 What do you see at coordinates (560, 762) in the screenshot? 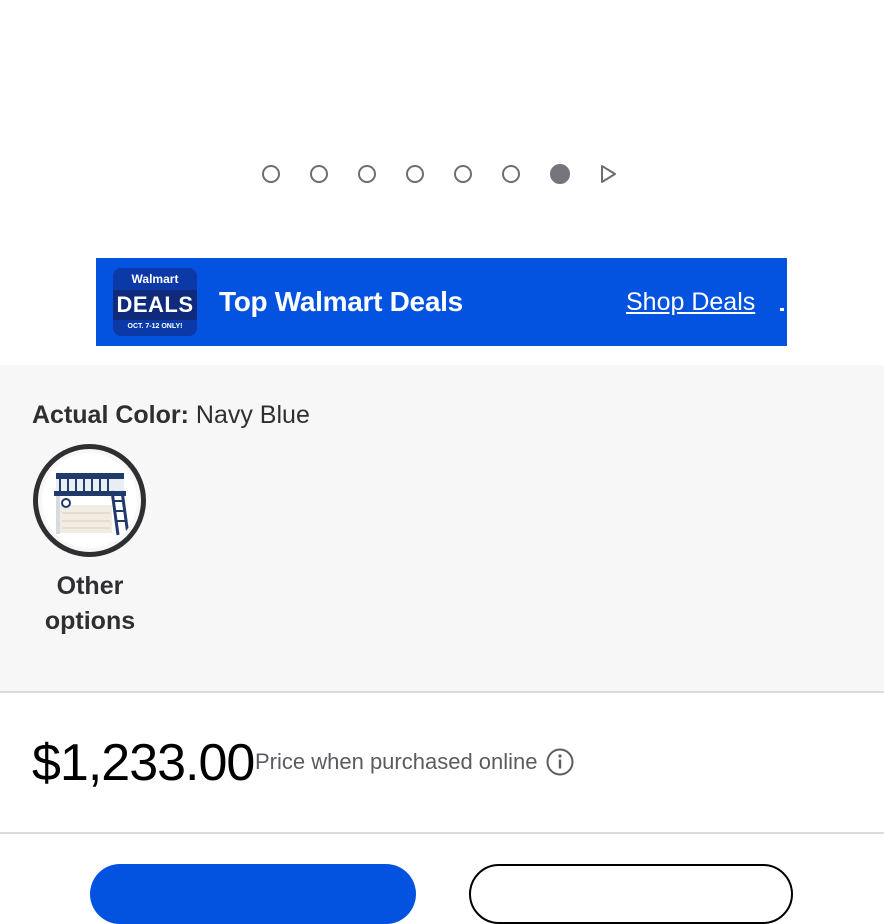
I see `info-circle-icon` at bounding box center [560, 762].